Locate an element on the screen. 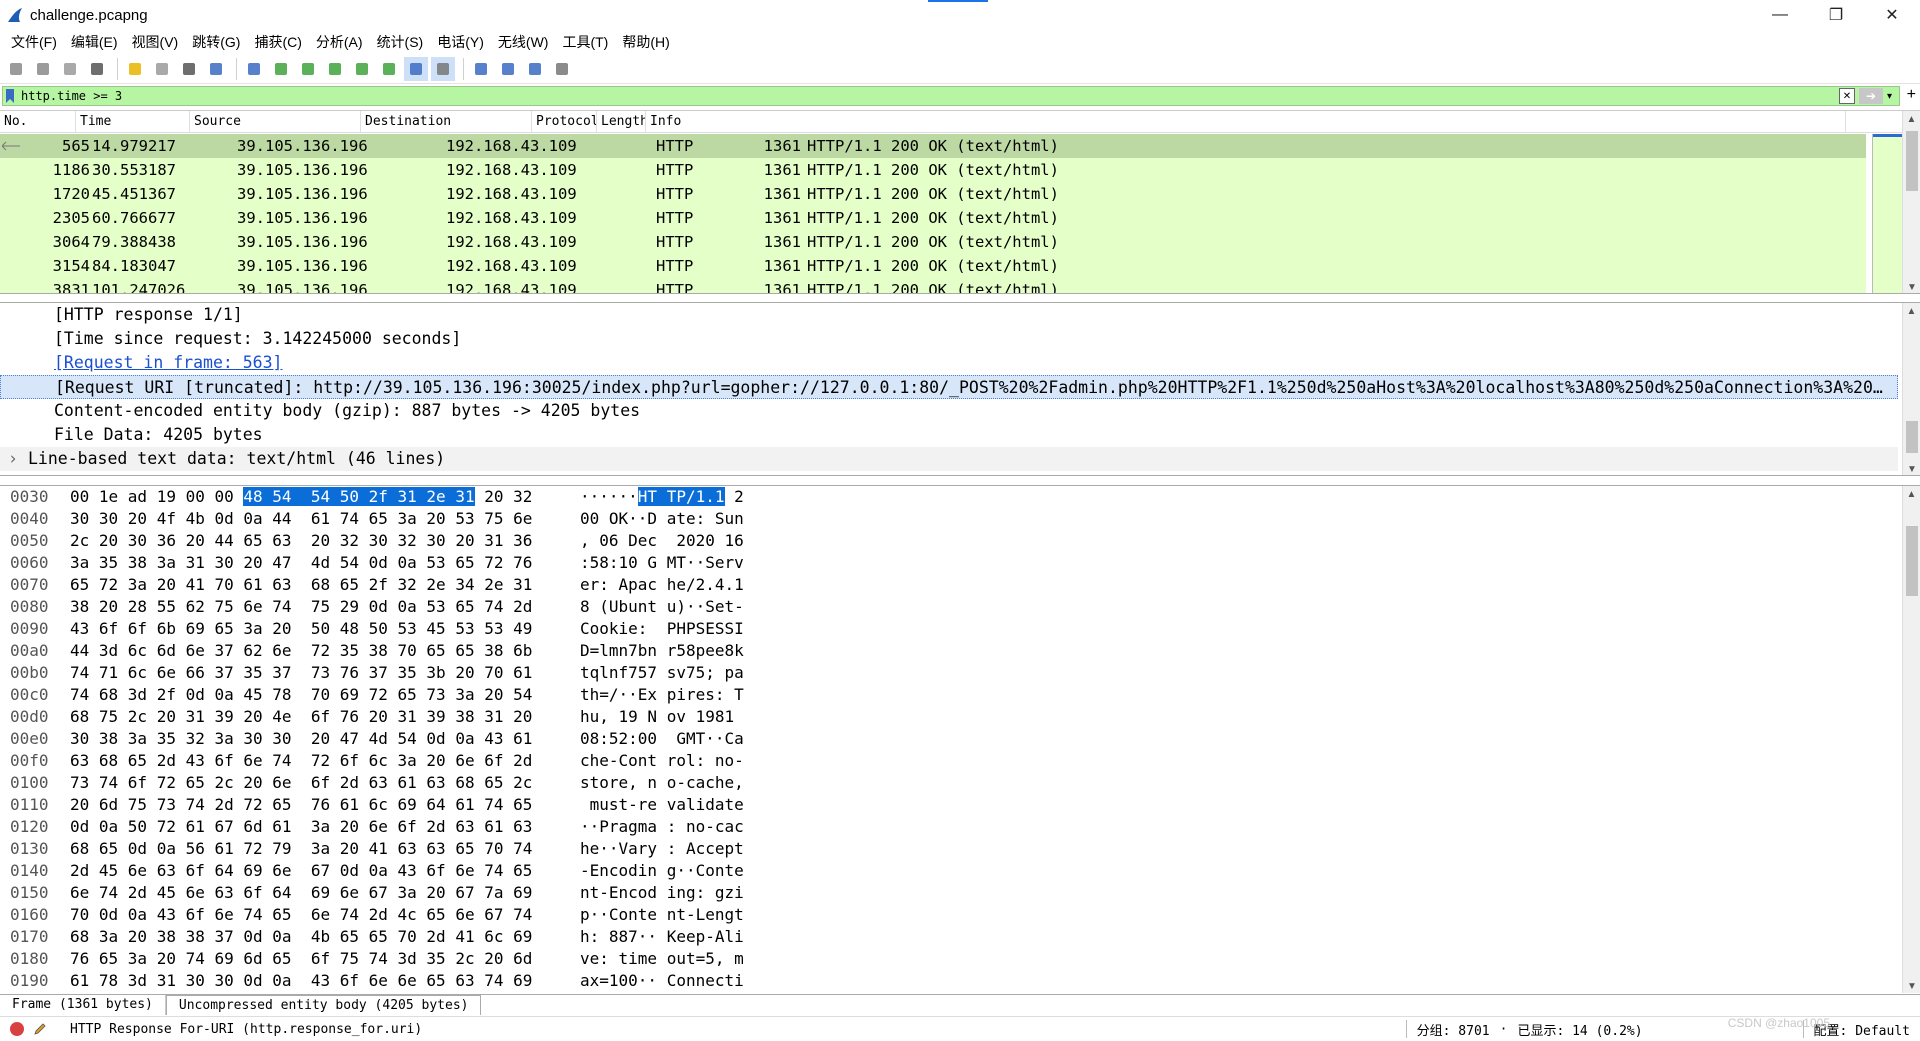 The height and width of the screenshot is (1041, 1920). ascii-bytes: nt-Encod ing: gzi is located at coordinates (662, 893).